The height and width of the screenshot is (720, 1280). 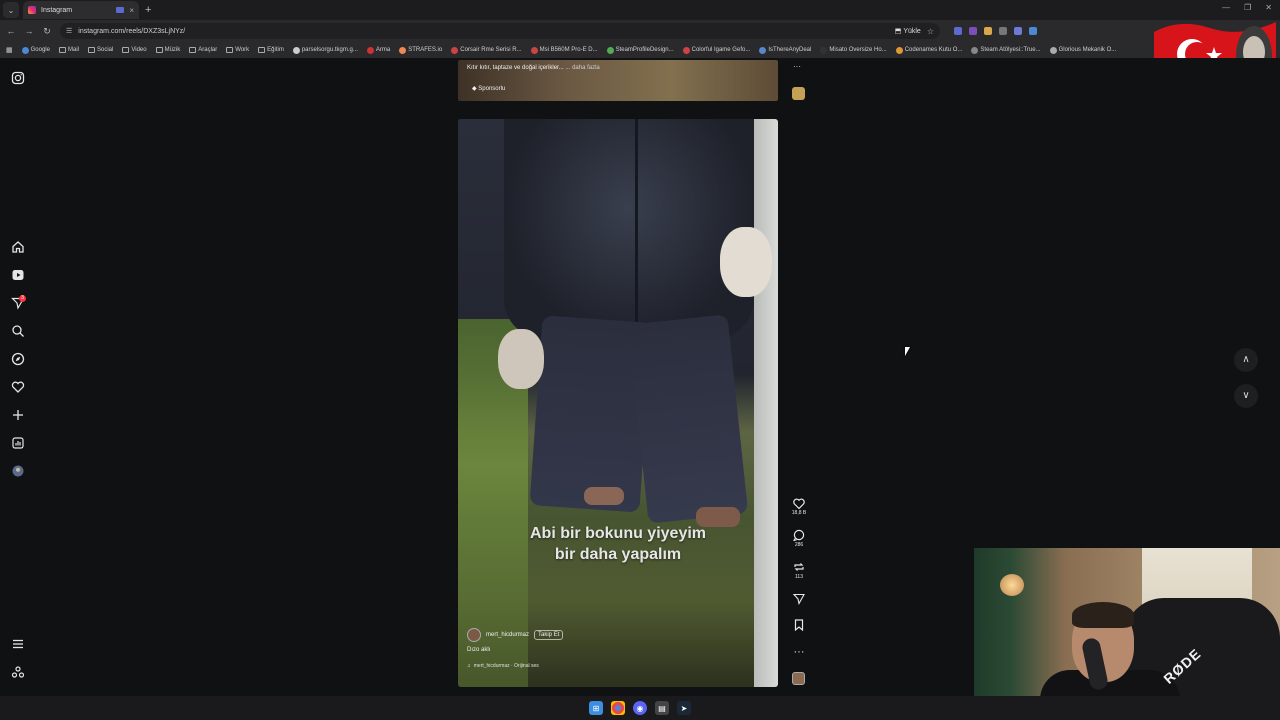 What do you see at coordinates (507, 635) in the screenshot?
I see `author-username: mert_hicdurmaz` at bounding box center [507, 635].